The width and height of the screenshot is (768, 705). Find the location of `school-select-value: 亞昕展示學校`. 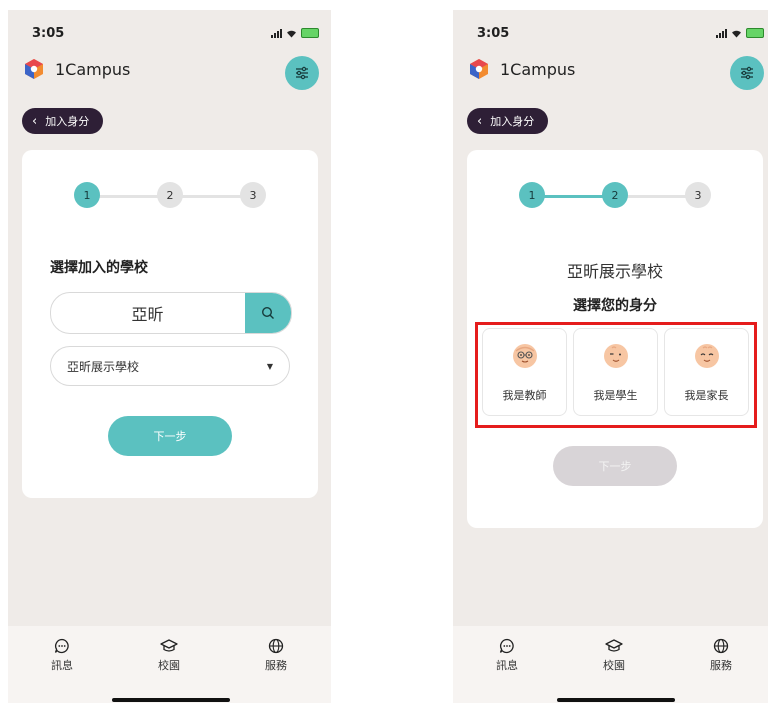

school-select-value: 亞昕展示學校 is located at coordinates (103, 366).